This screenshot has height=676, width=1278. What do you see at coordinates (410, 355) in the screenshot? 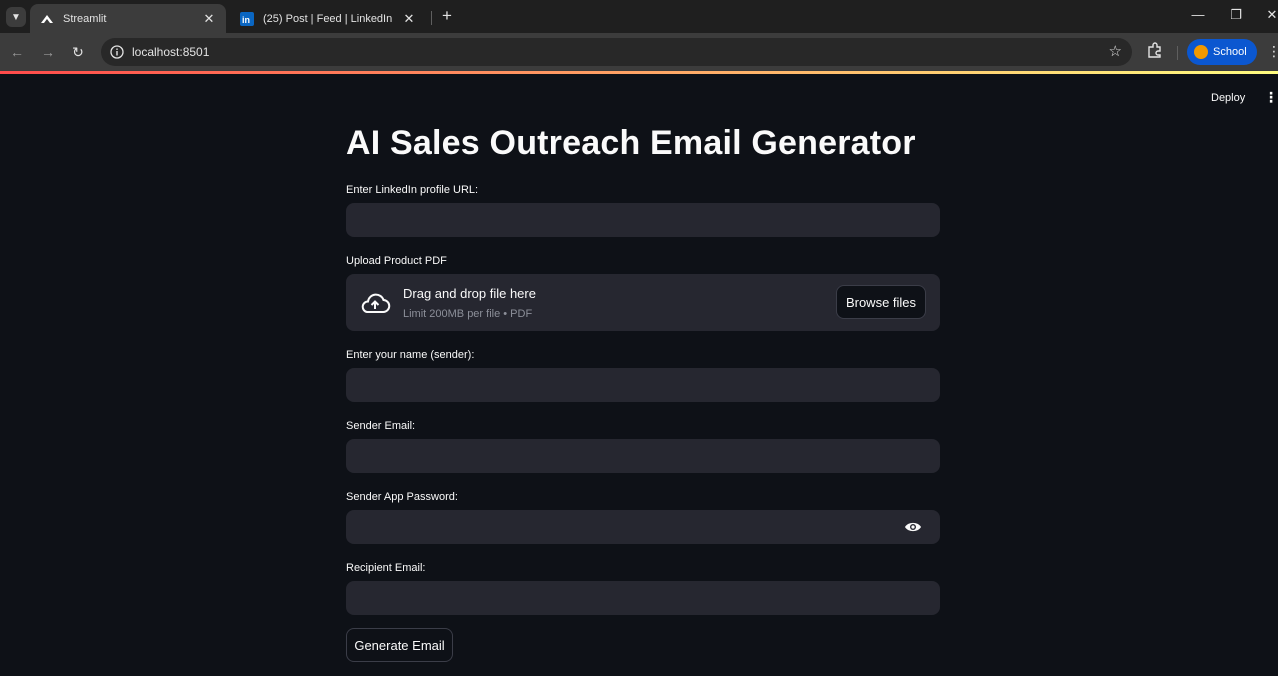
I see `sender-name-label: Enter your name (sender):` at bounding box center [410, 355].